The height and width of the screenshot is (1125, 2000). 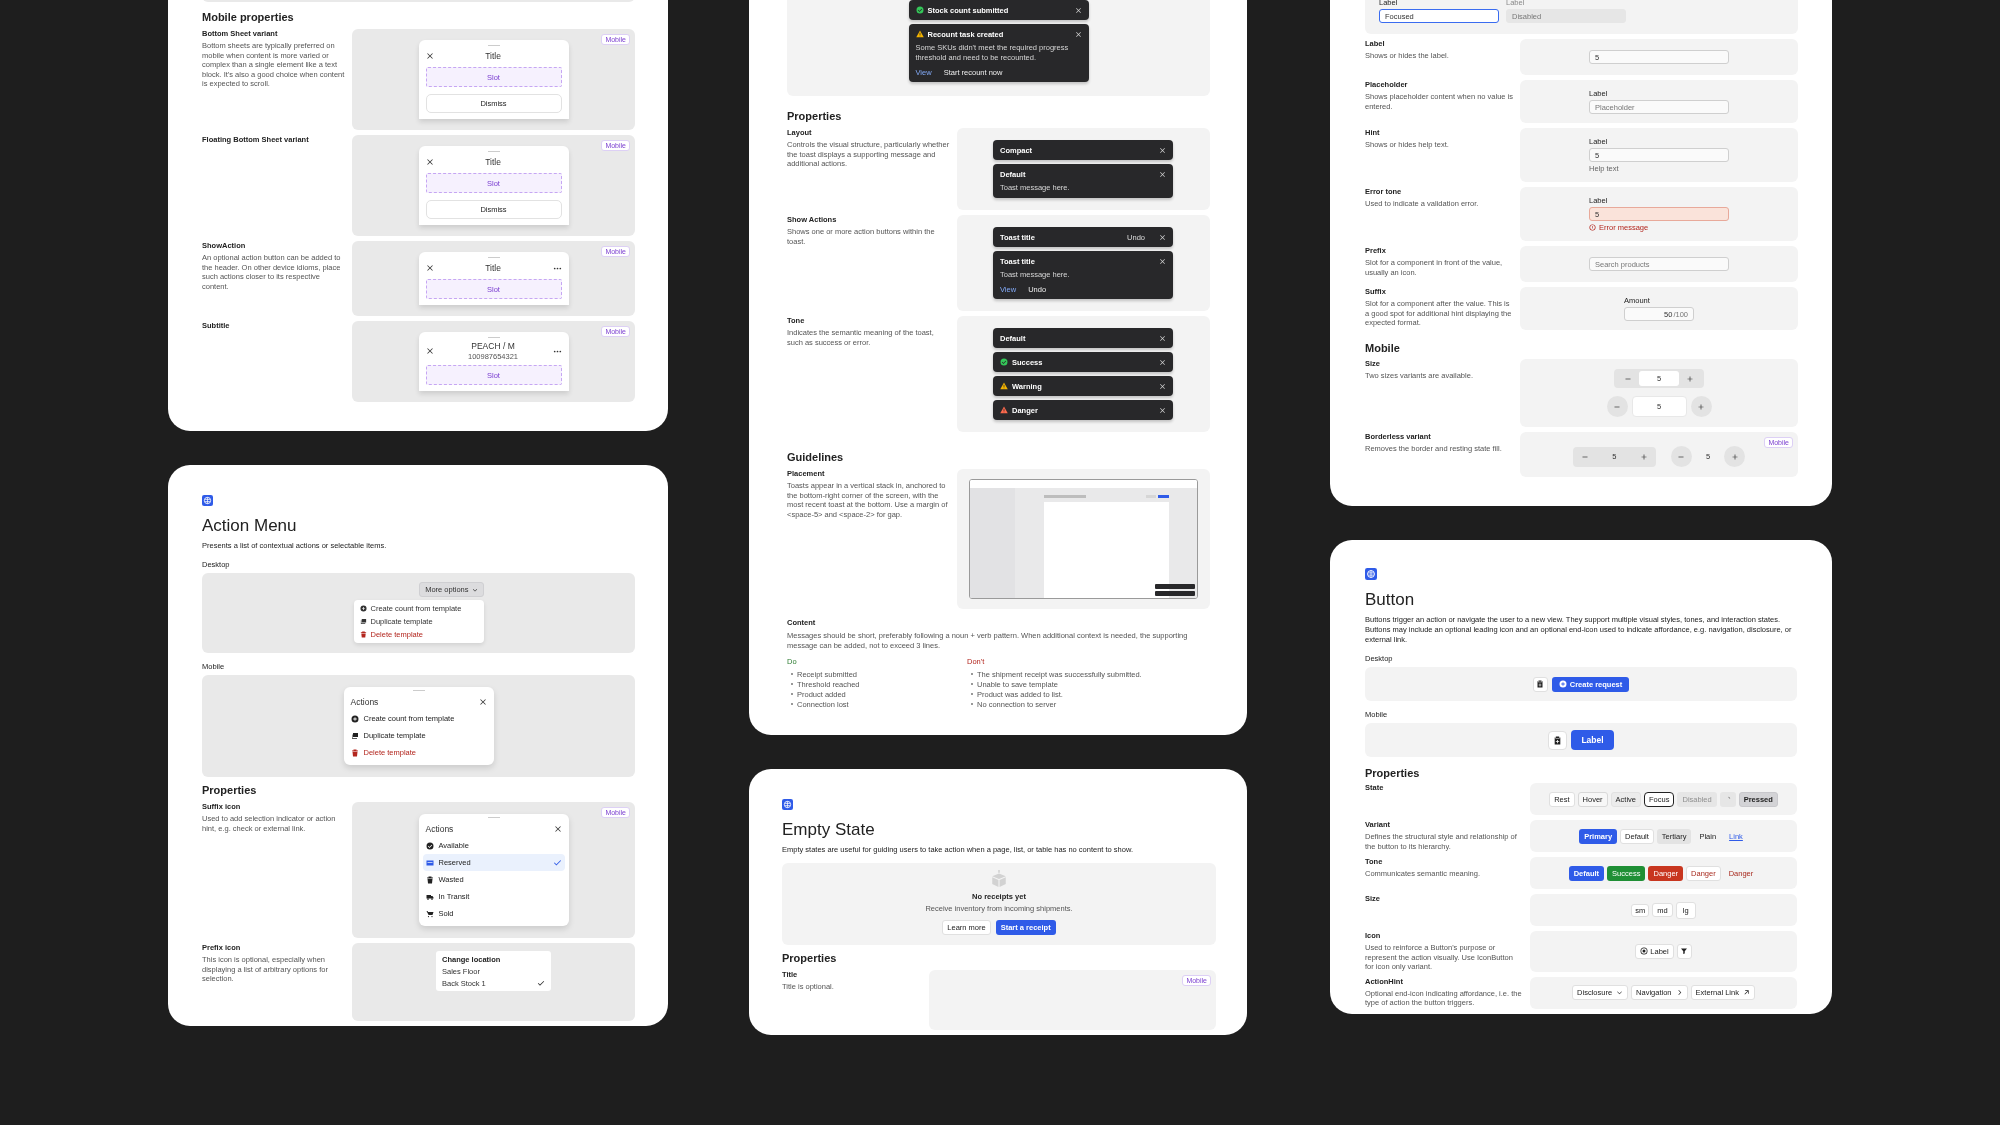 What do you see at coordinates (248, 17) in the screenshot?
I see `section-heading: Mobile properties` at bounding box center [248, 17].